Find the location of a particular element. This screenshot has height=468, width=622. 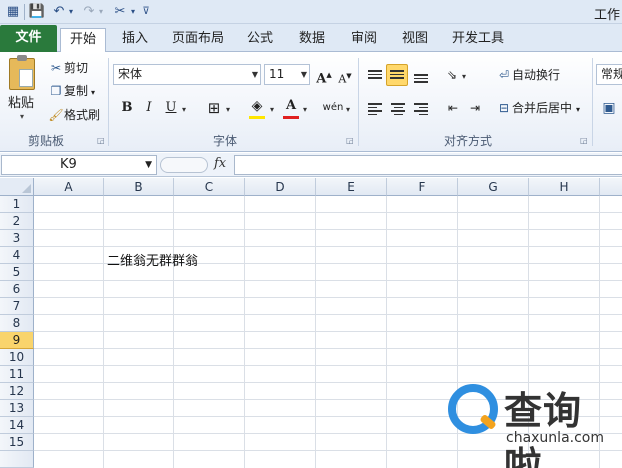

bold-button: B is located at coordinates (127, 108).